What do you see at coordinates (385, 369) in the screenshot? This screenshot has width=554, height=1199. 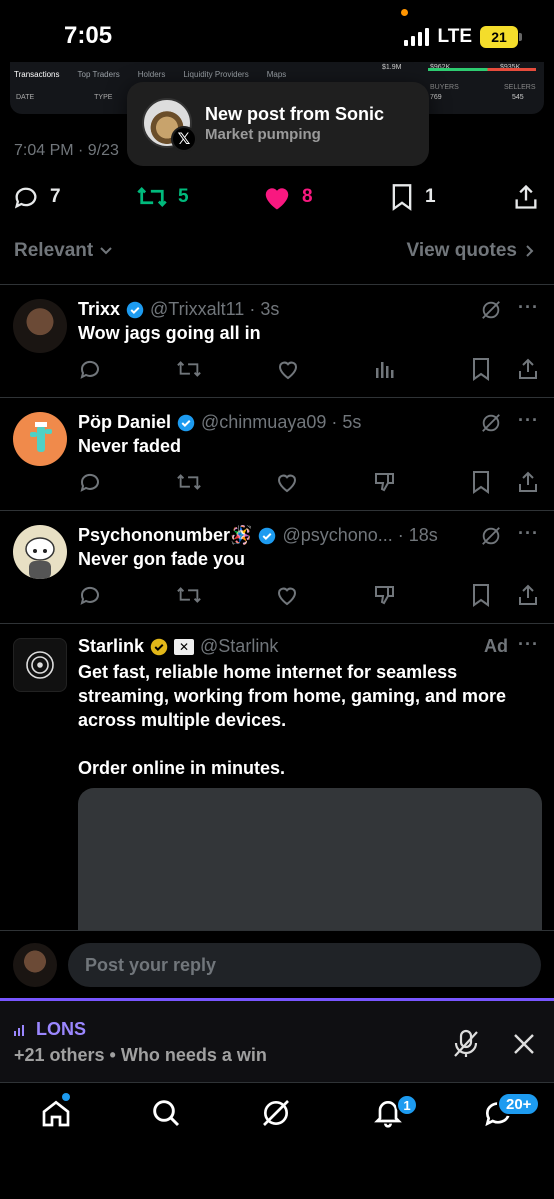 I see `views-icon` at bounding box center [385, 369].